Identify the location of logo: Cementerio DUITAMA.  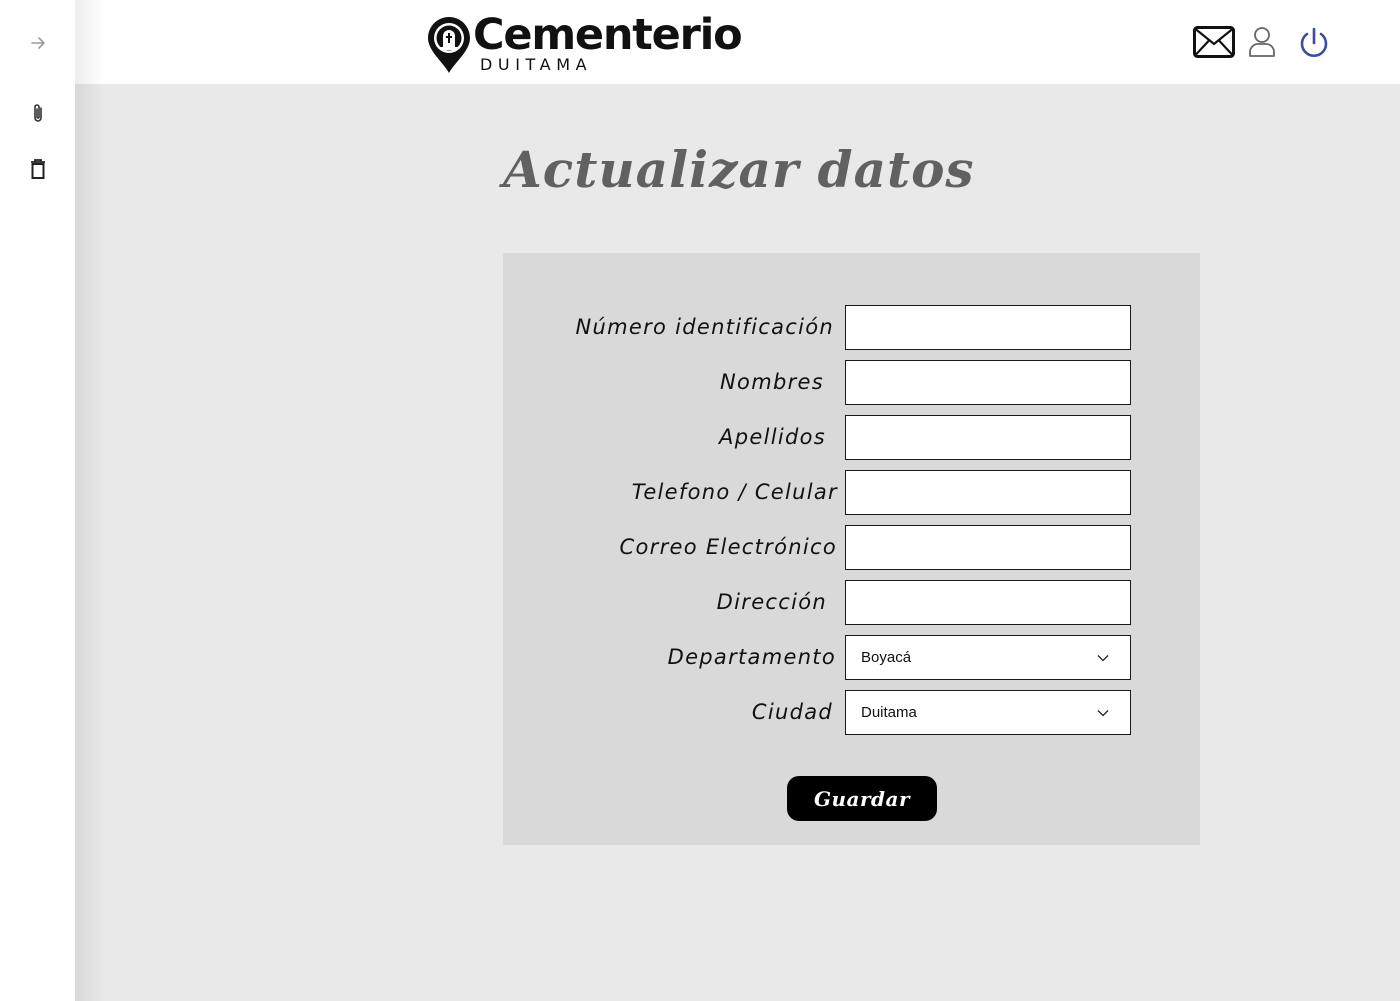
(592, 44).